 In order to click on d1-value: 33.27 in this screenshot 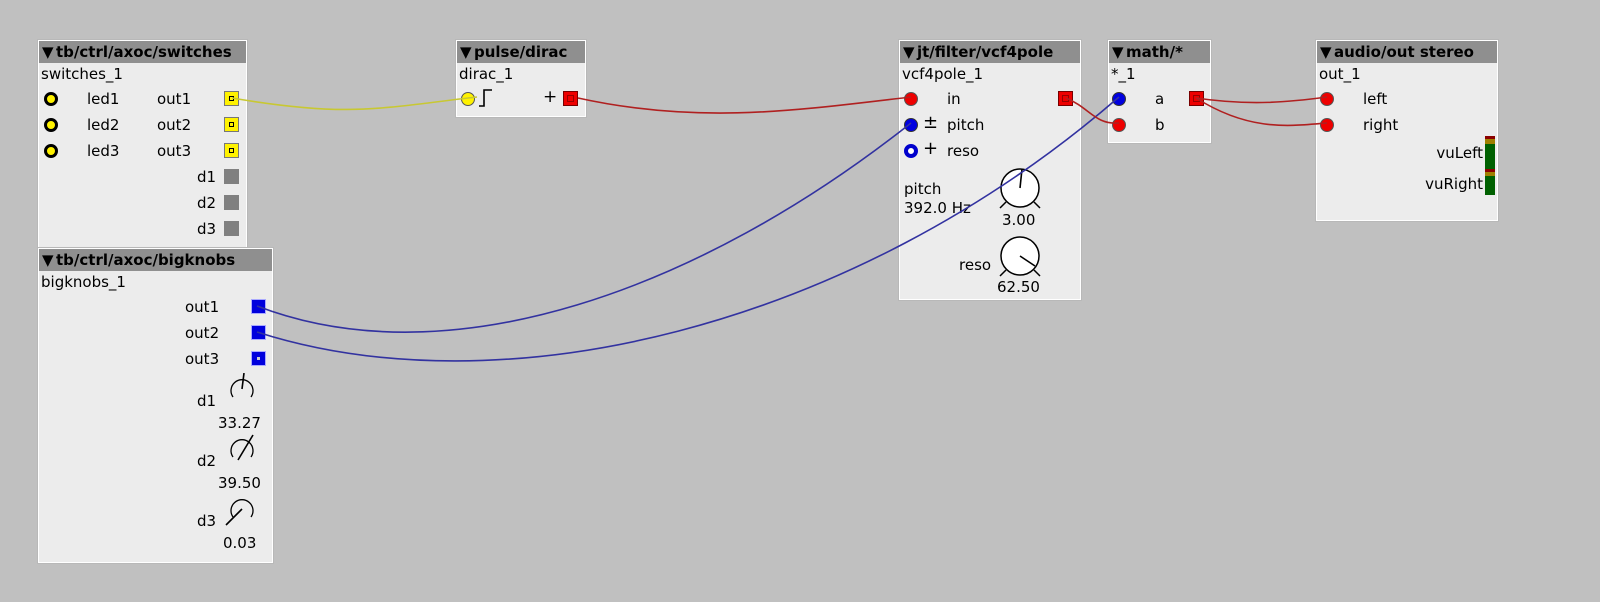, I will do `click(239, 423)`.